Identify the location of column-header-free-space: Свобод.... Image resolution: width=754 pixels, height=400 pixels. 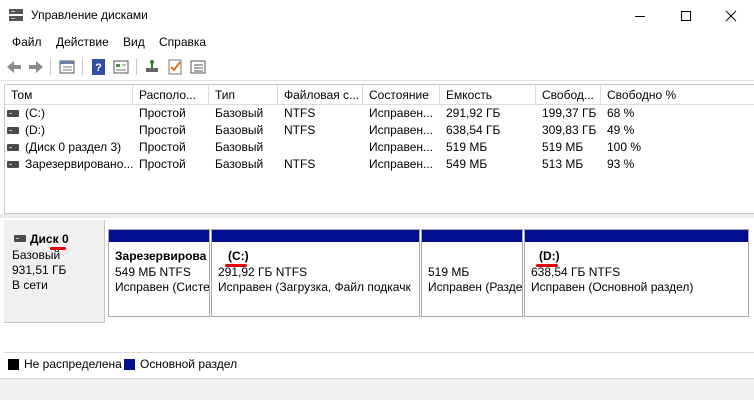
(568, 95).